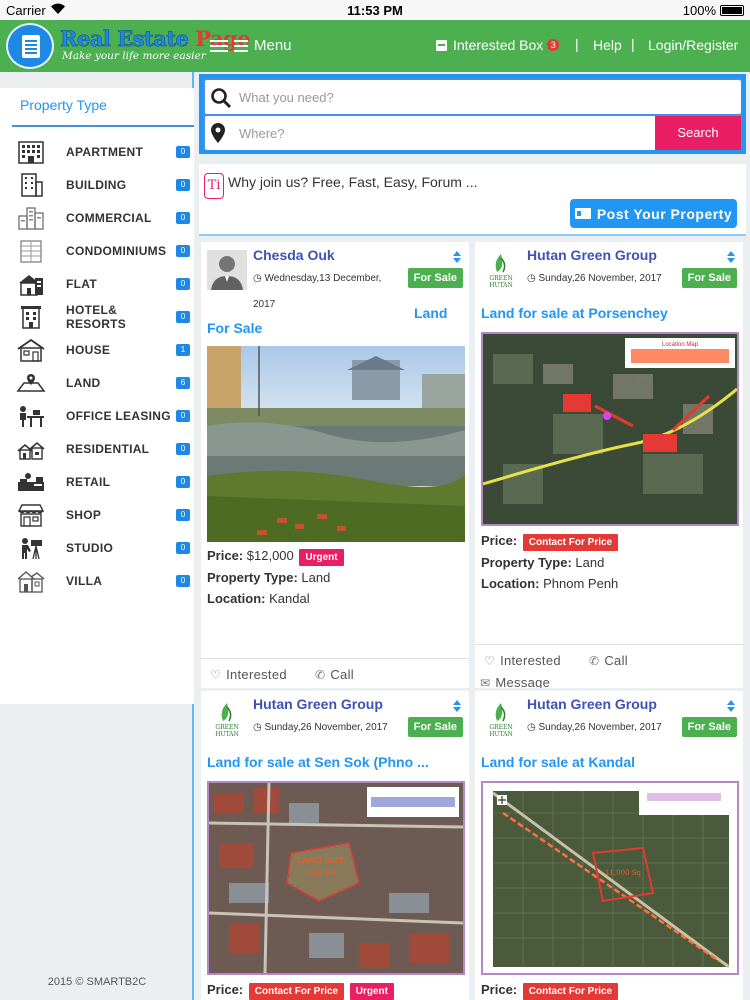 The height and width of the screenshot is (1000, 750). I want to click on condominium-icon, so click(31, 251).